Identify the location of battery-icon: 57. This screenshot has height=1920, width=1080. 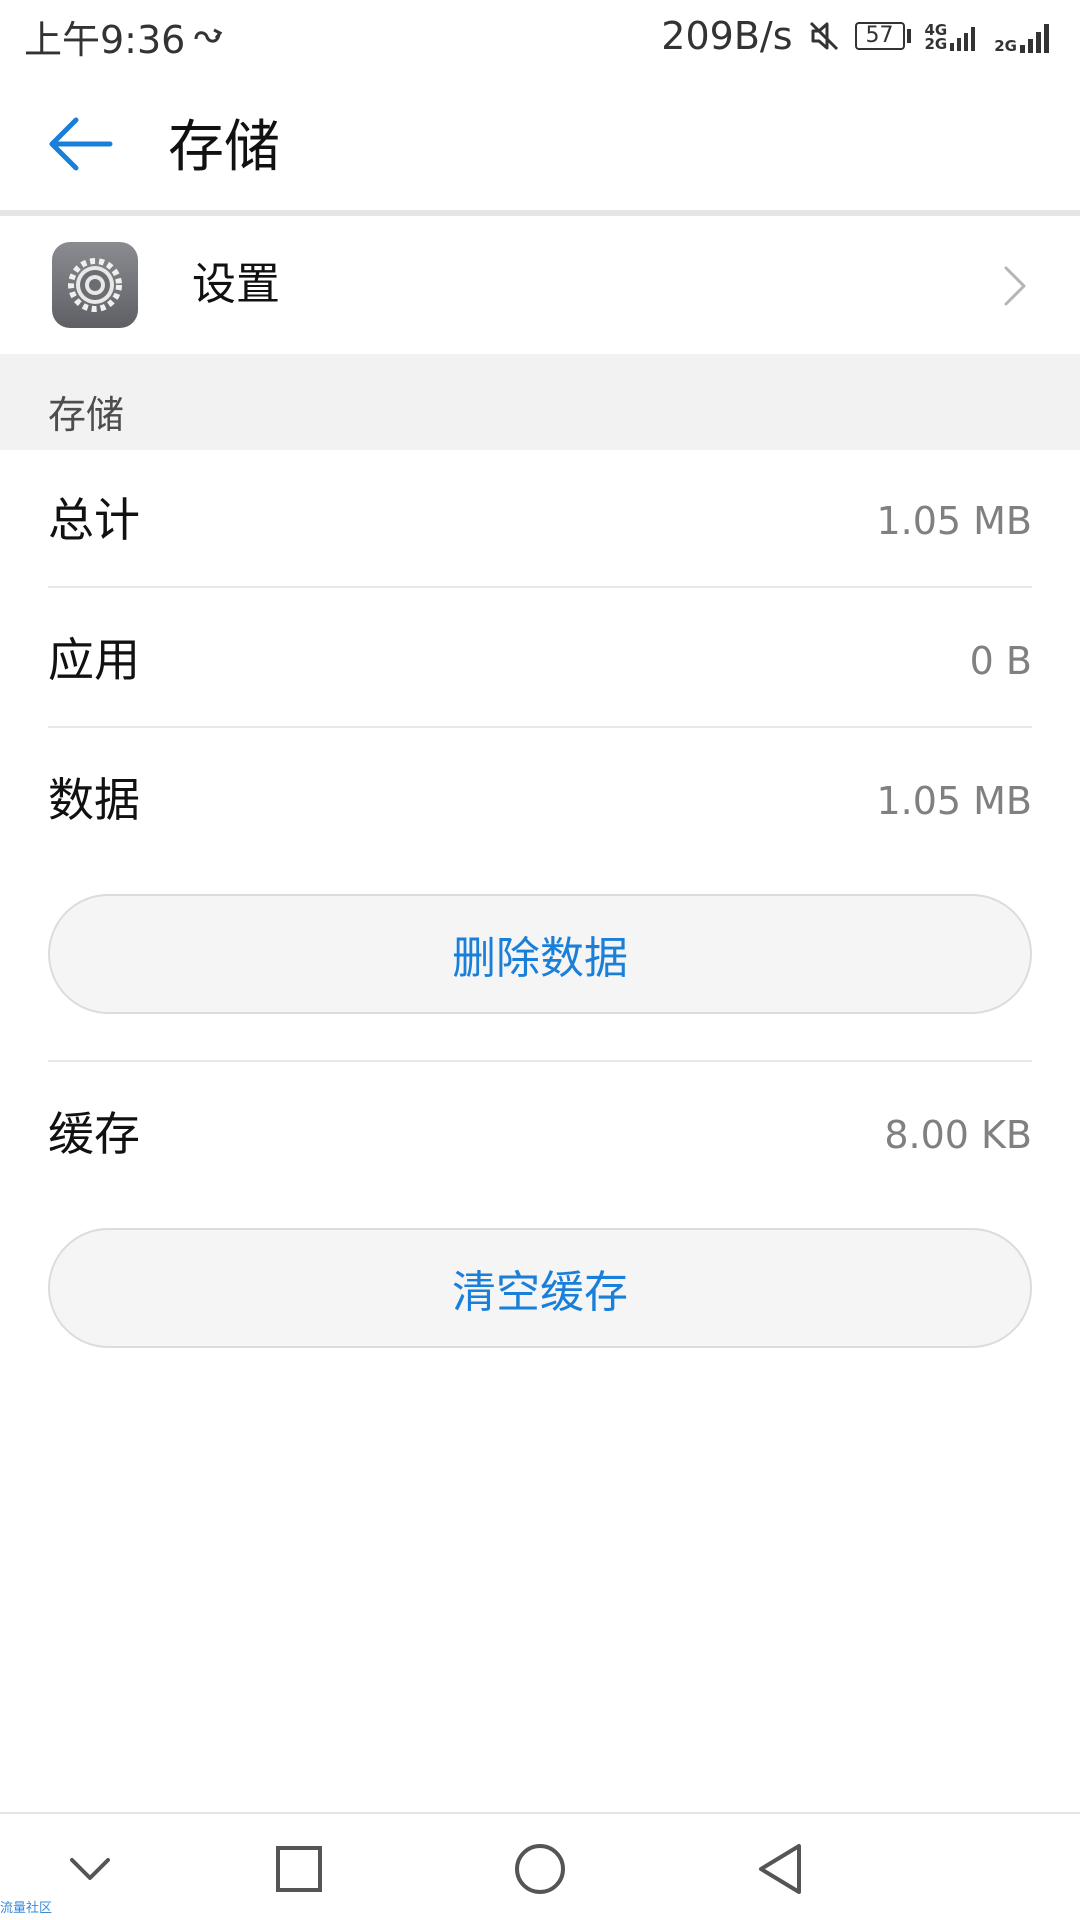
(882, 36).